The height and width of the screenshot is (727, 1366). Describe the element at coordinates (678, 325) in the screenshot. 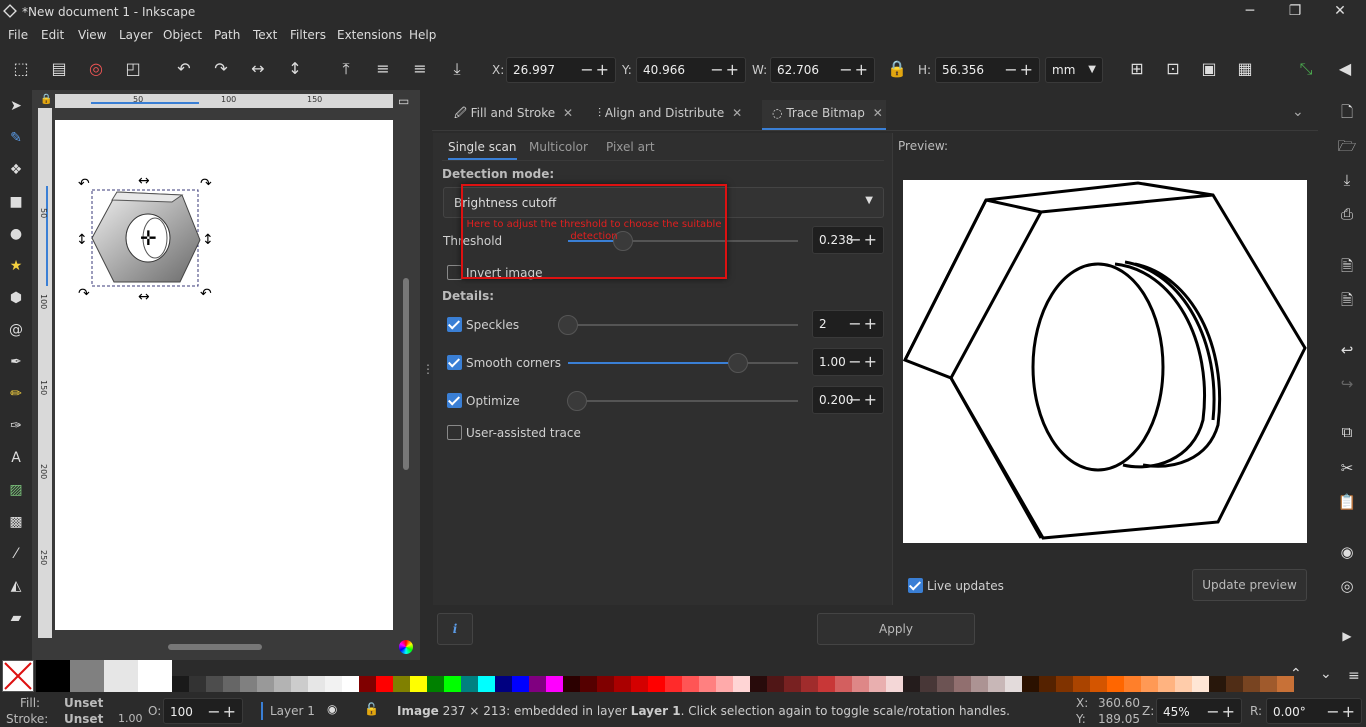

I see `speckles-slider` at that location.